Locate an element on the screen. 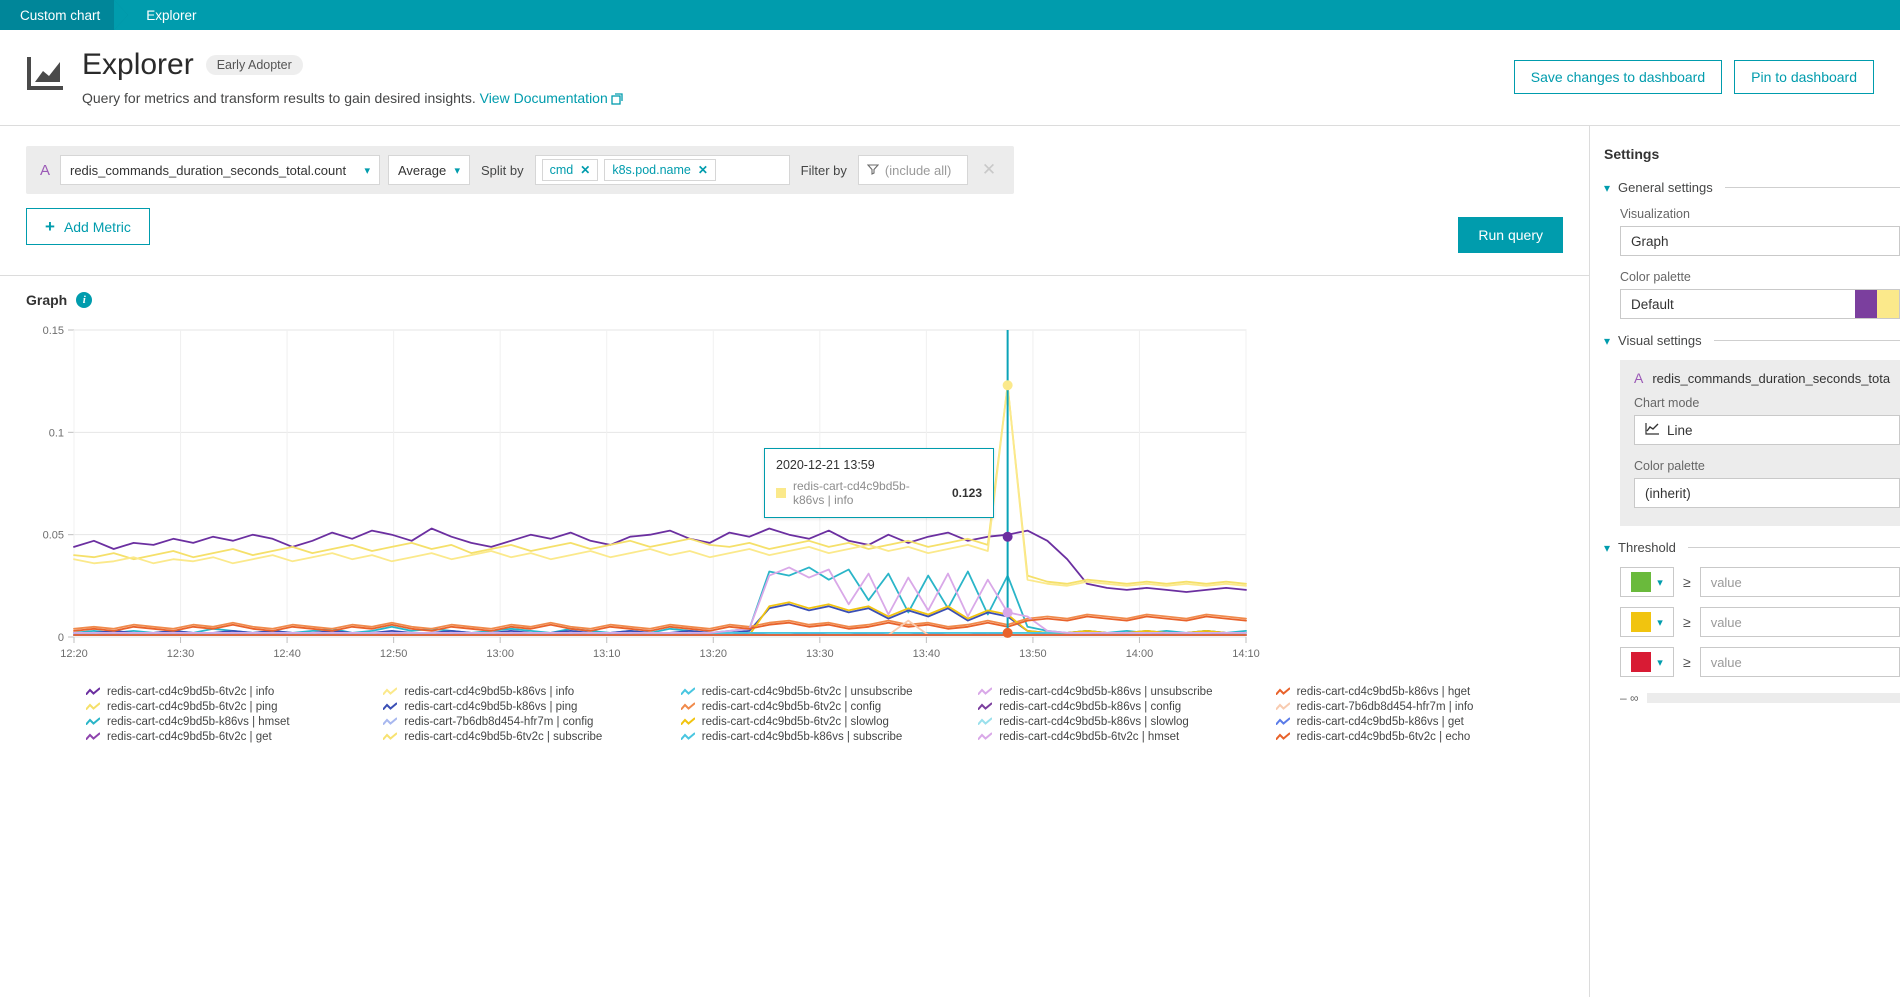 This screenshot has width=1900, height=997. legend-label: redis-cart-cd4c9bd5b-k86vs | hget is located at coordinates (1383, 692).